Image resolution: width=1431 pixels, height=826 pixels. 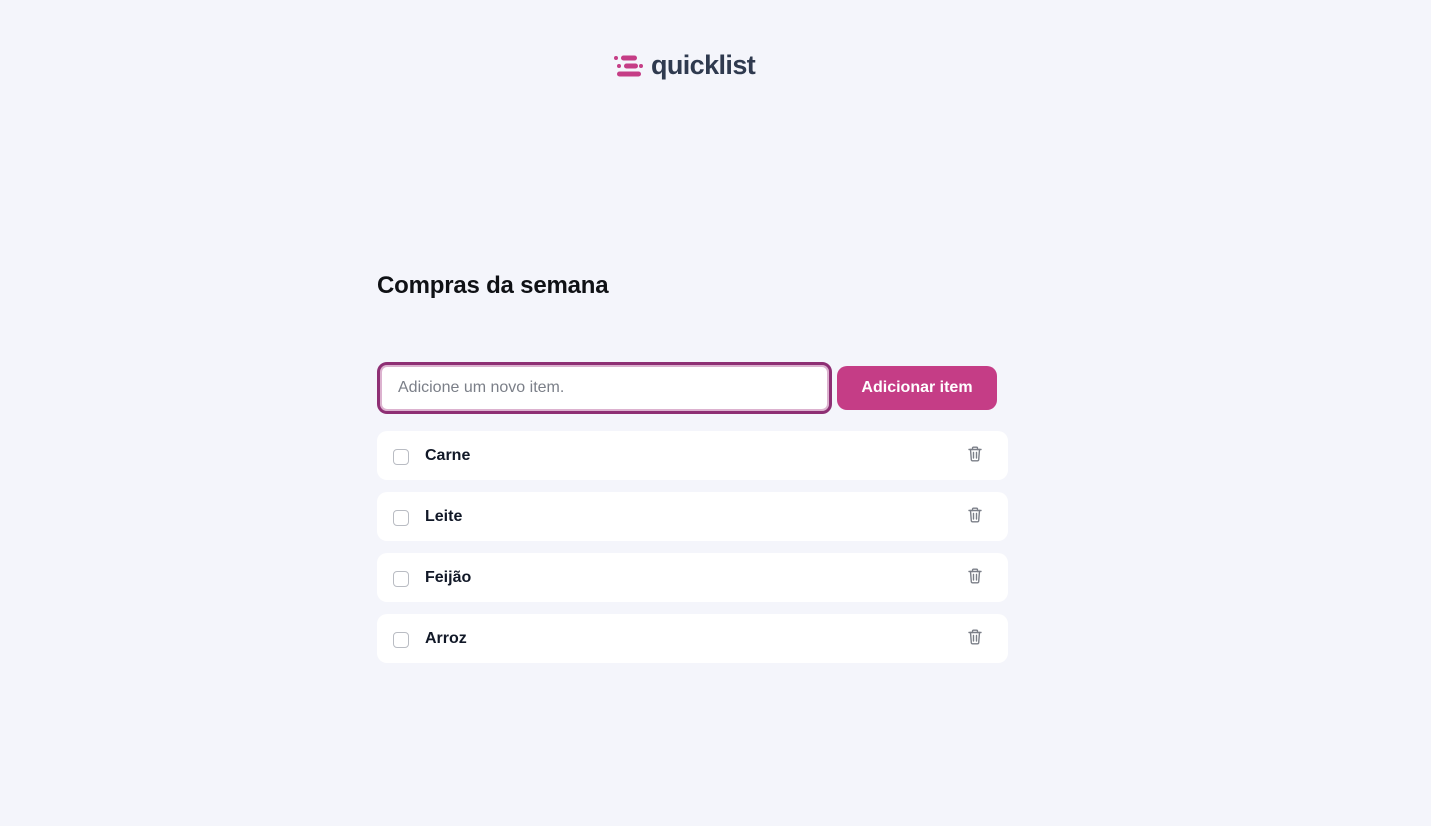 I want to click on list-item: Arroz, so click(x=692, y=638).